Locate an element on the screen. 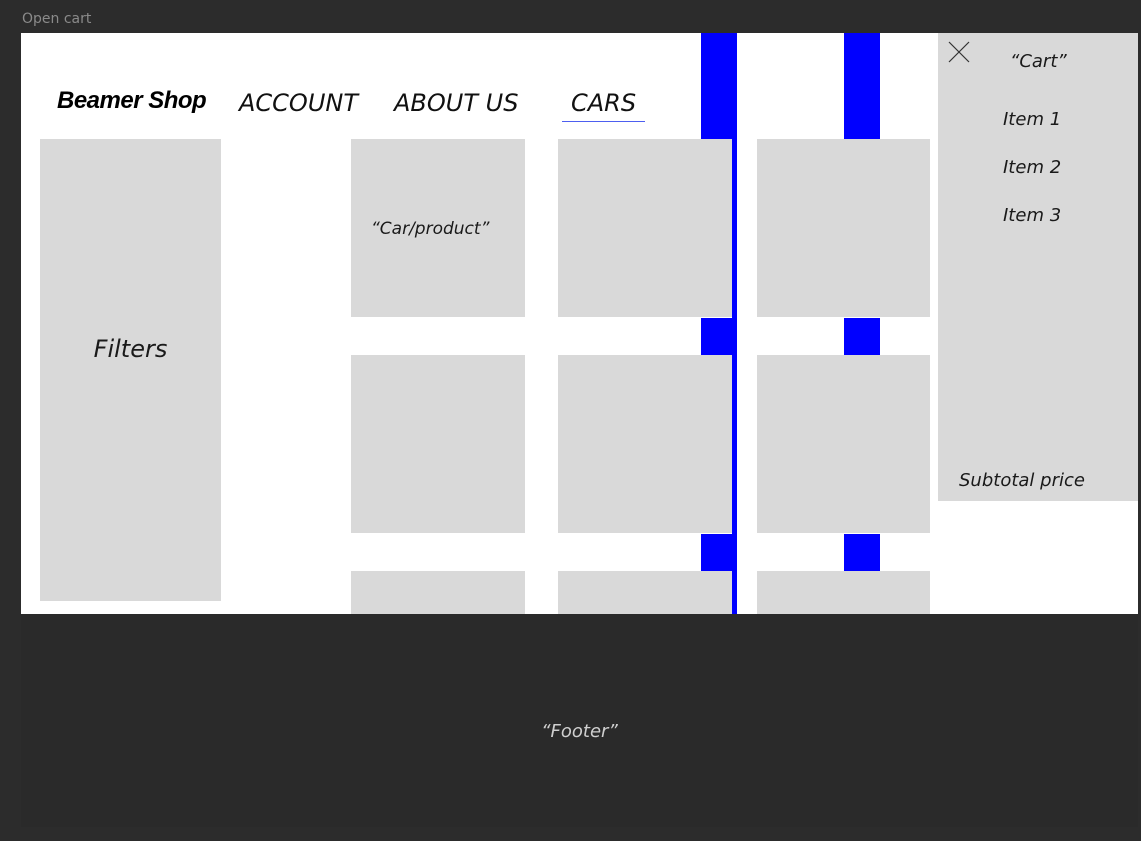 This screenshot has height=841, width=1141. nav-about-us: ABOUT US is located at coordinates (456, 103).